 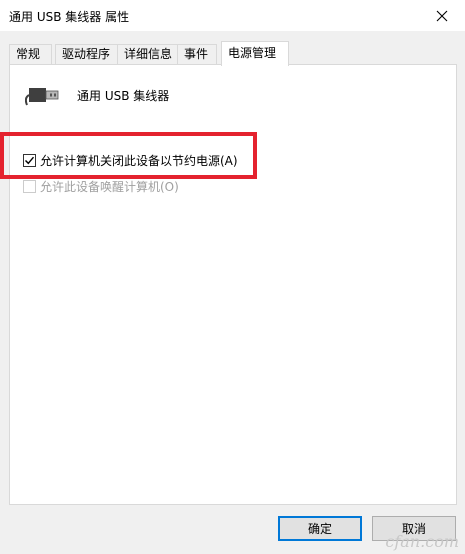 I want to click on allow-power-off-checkbox, so click(x=29, y=160).